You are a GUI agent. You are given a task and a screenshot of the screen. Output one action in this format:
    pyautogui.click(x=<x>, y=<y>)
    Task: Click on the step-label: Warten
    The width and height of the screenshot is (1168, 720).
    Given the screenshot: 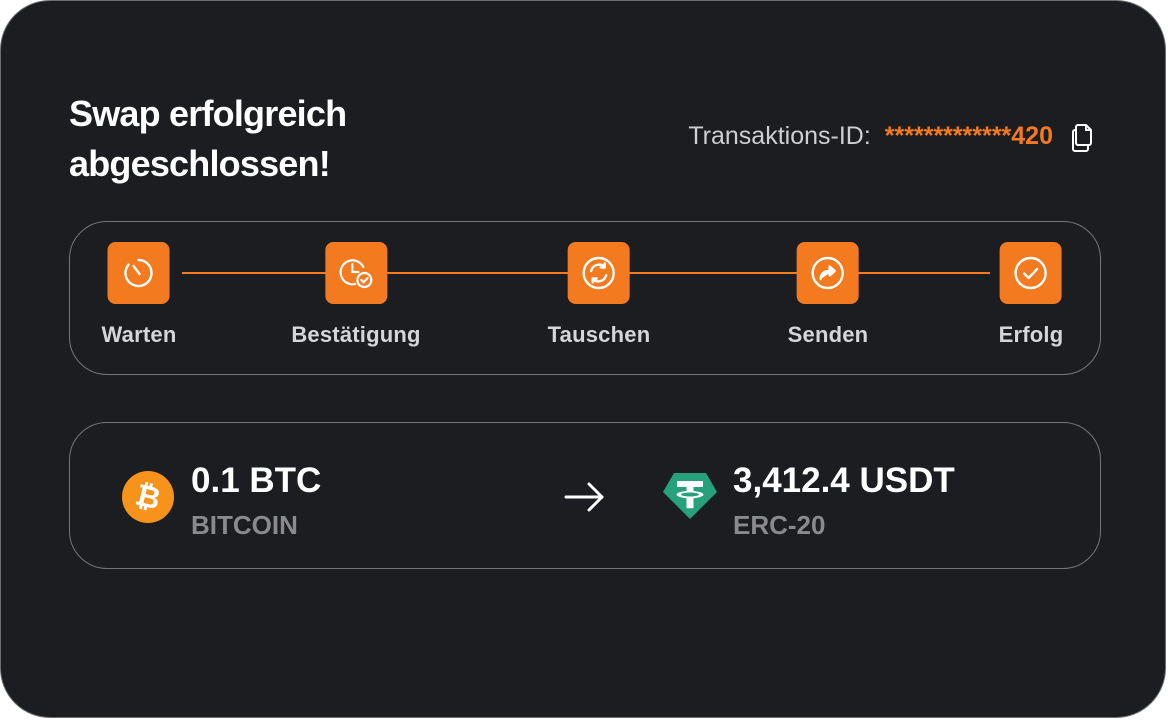 What is the action you would take?
    pyautogui.click(x=139, y=334)
    